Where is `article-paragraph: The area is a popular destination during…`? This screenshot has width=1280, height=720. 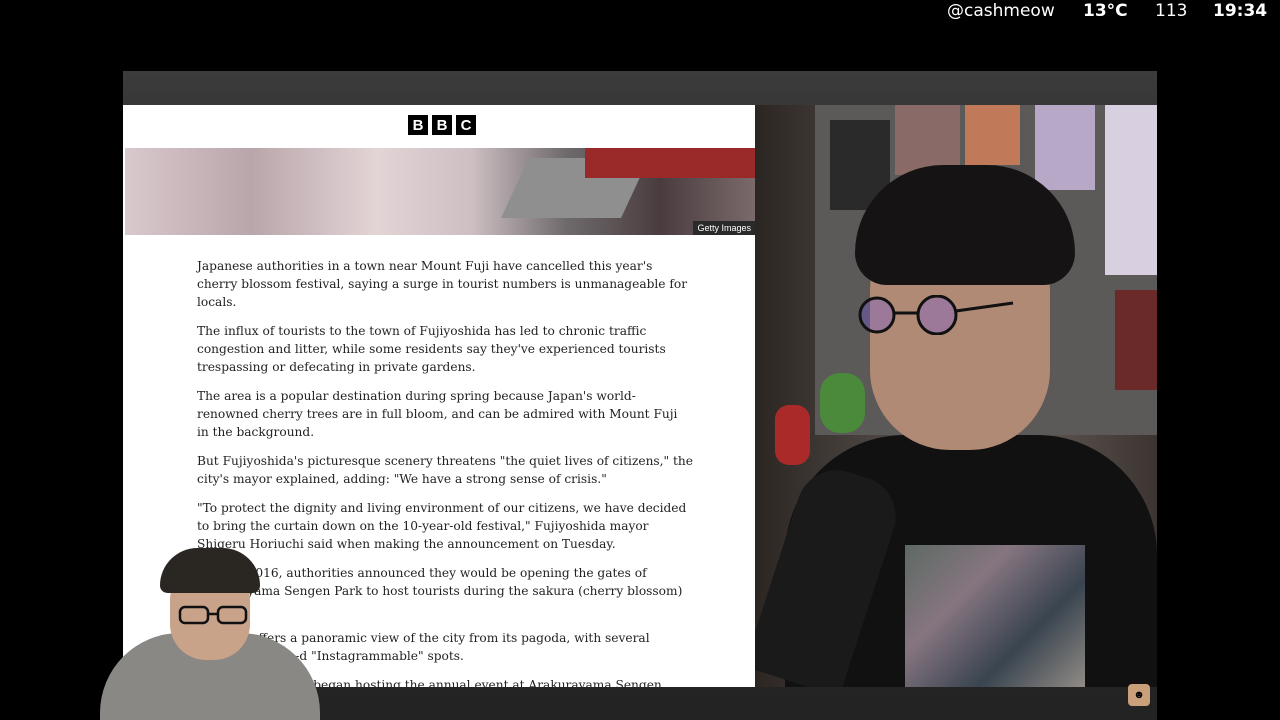 article-paragraph: The area is a popular destination during… is located at coordinates (437, 414).